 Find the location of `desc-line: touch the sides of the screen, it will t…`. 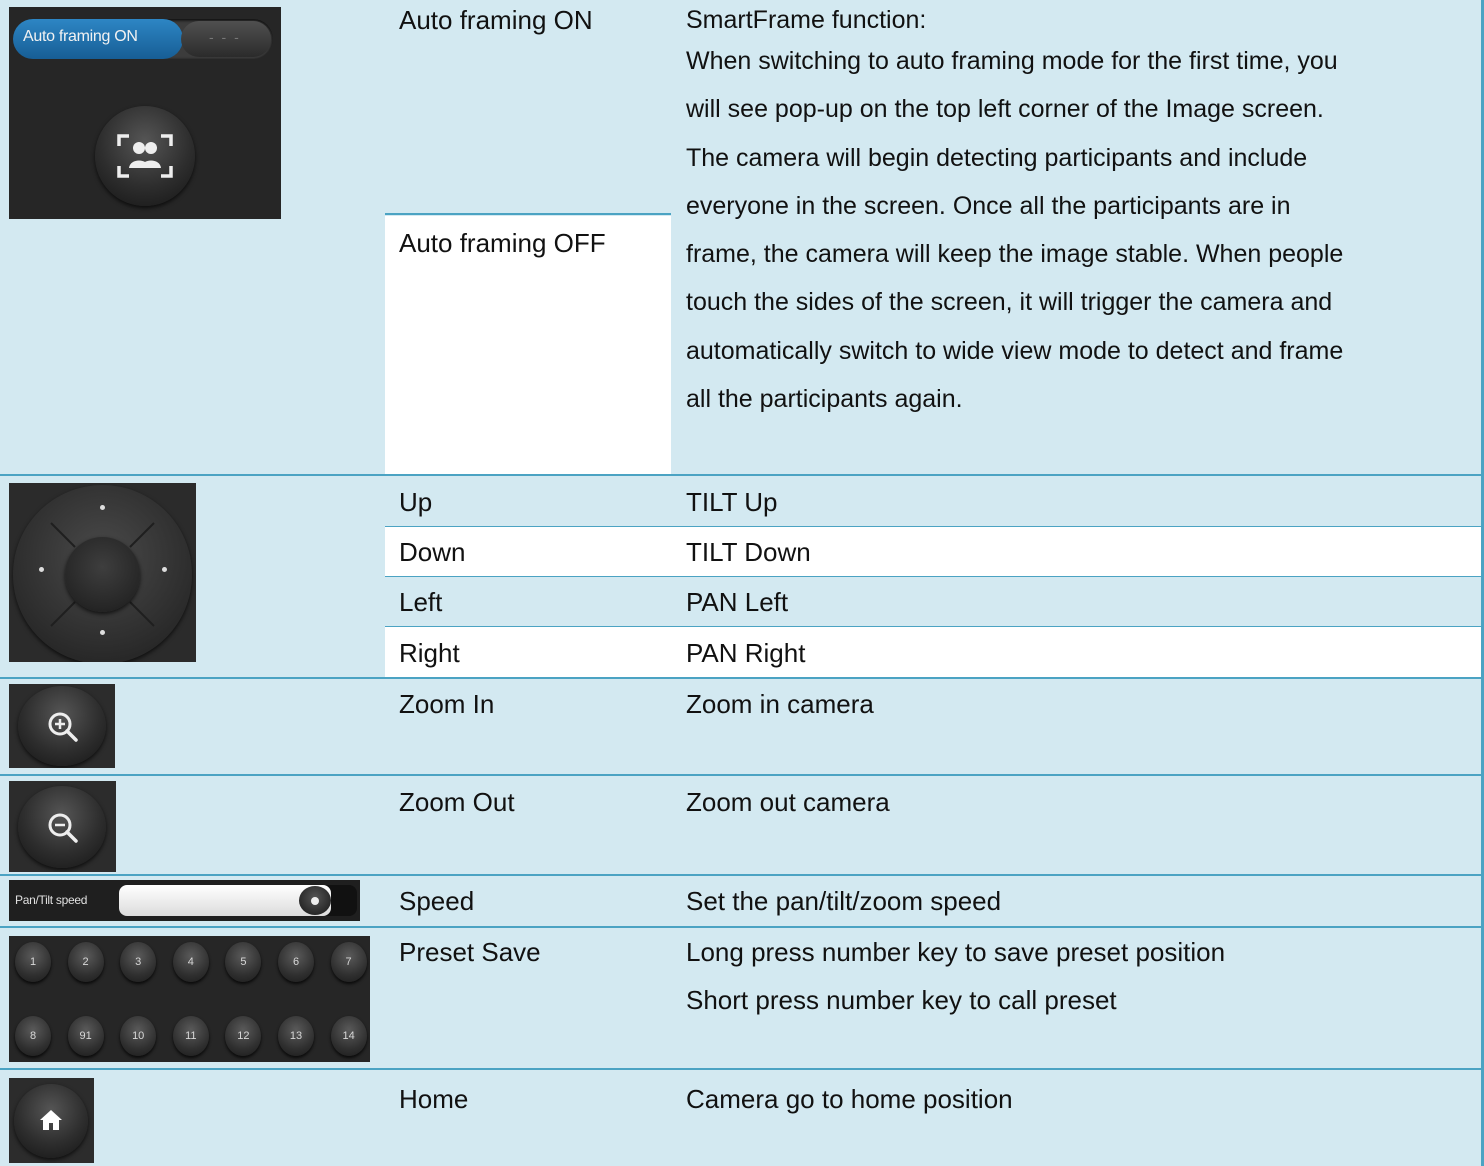

desc-line: touch the sides of the screen, it will t… is located at coordinates (1009, 302).